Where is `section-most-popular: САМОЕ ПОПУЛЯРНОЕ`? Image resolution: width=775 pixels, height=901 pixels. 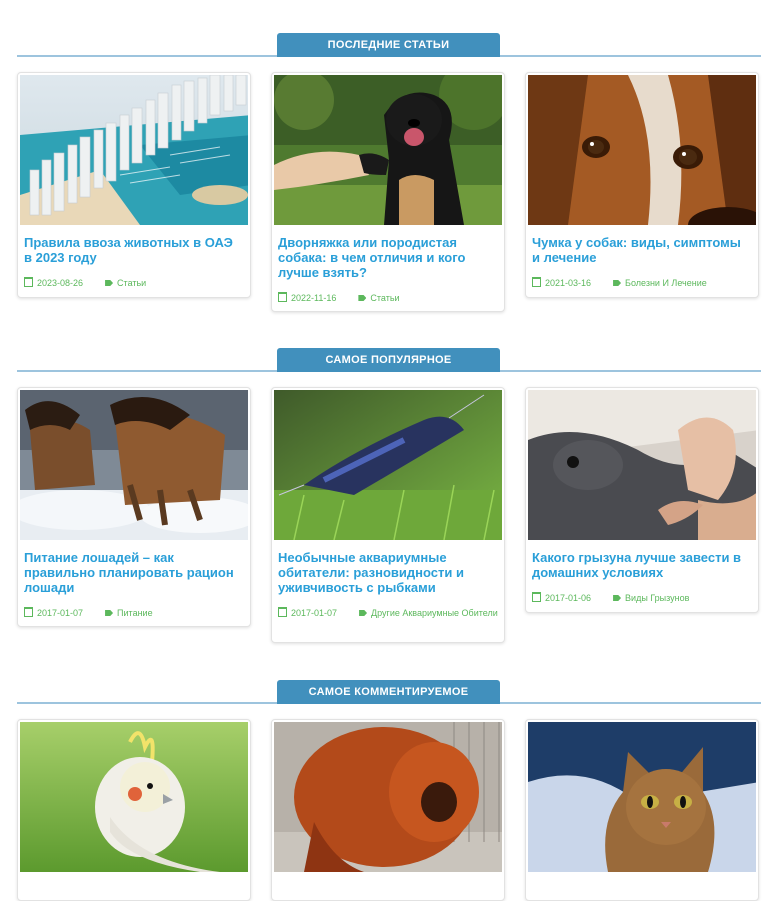
section-most-popular: САМОЕ ПОПУЛЯРНОЕ is located at coordinates (389, 361).